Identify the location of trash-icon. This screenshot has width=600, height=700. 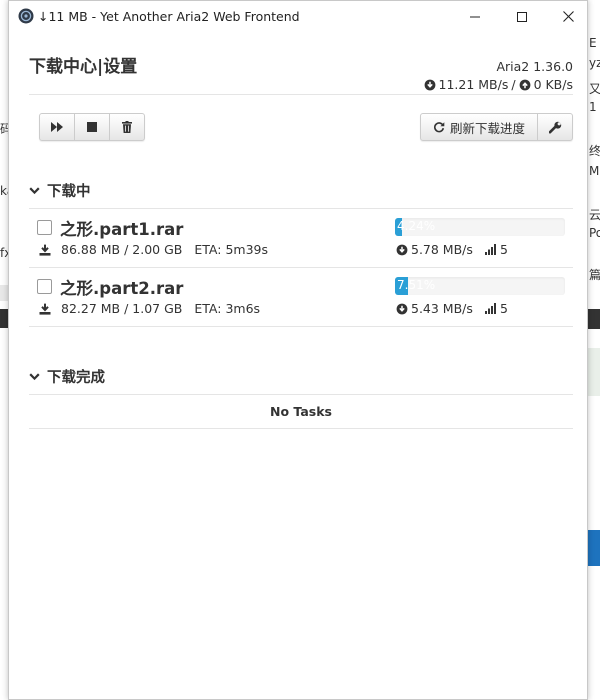
(127, 127).